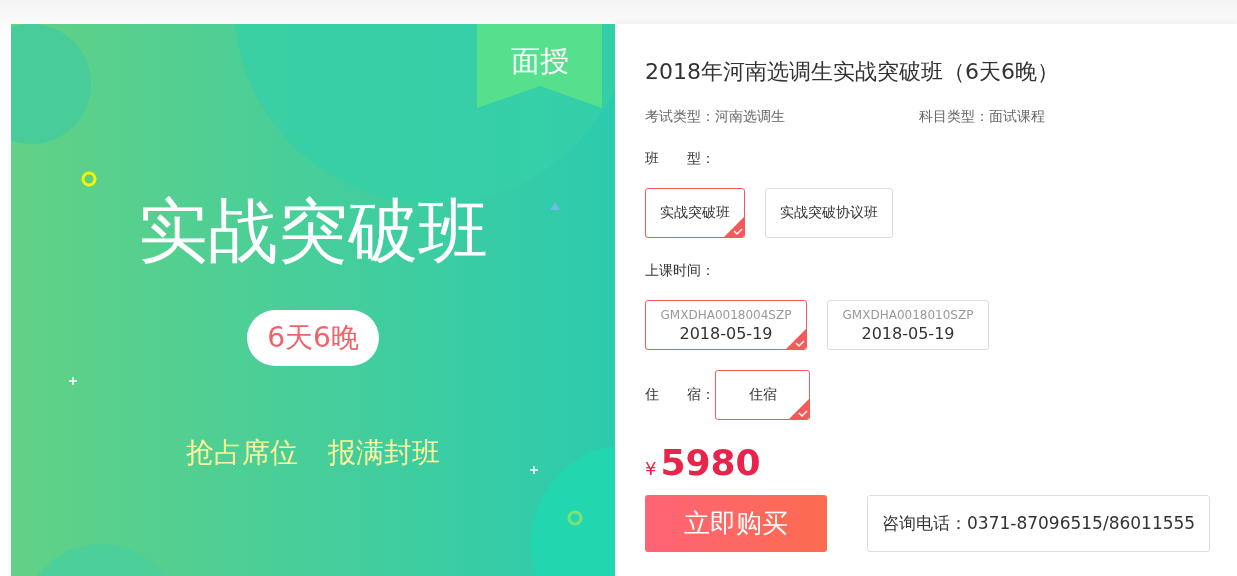 This screenshot has height=576, width=1237. I want to click on field-label: 班 型：, so click(680, 158).